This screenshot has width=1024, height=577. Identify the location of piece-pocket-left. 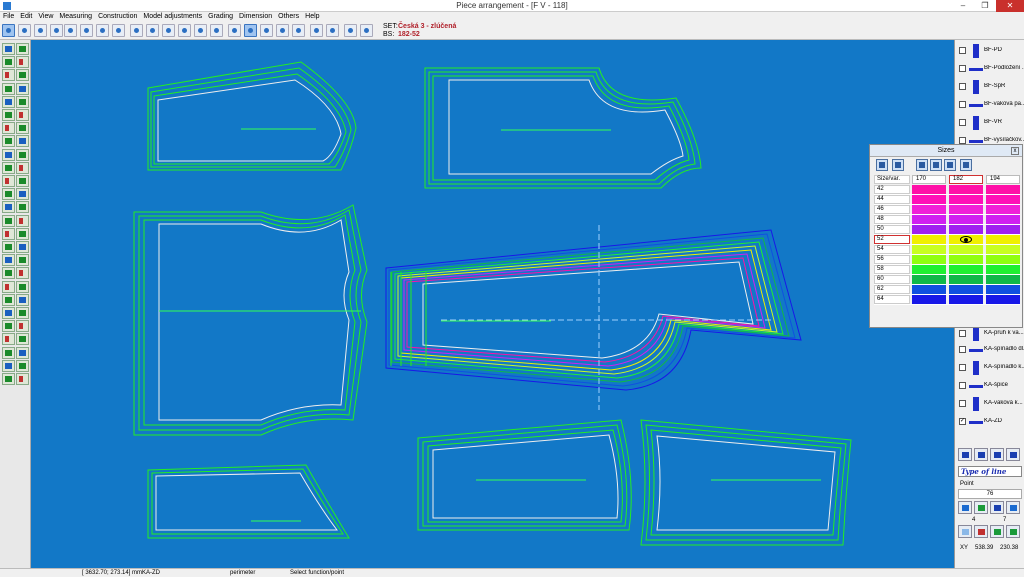
(248, 501).